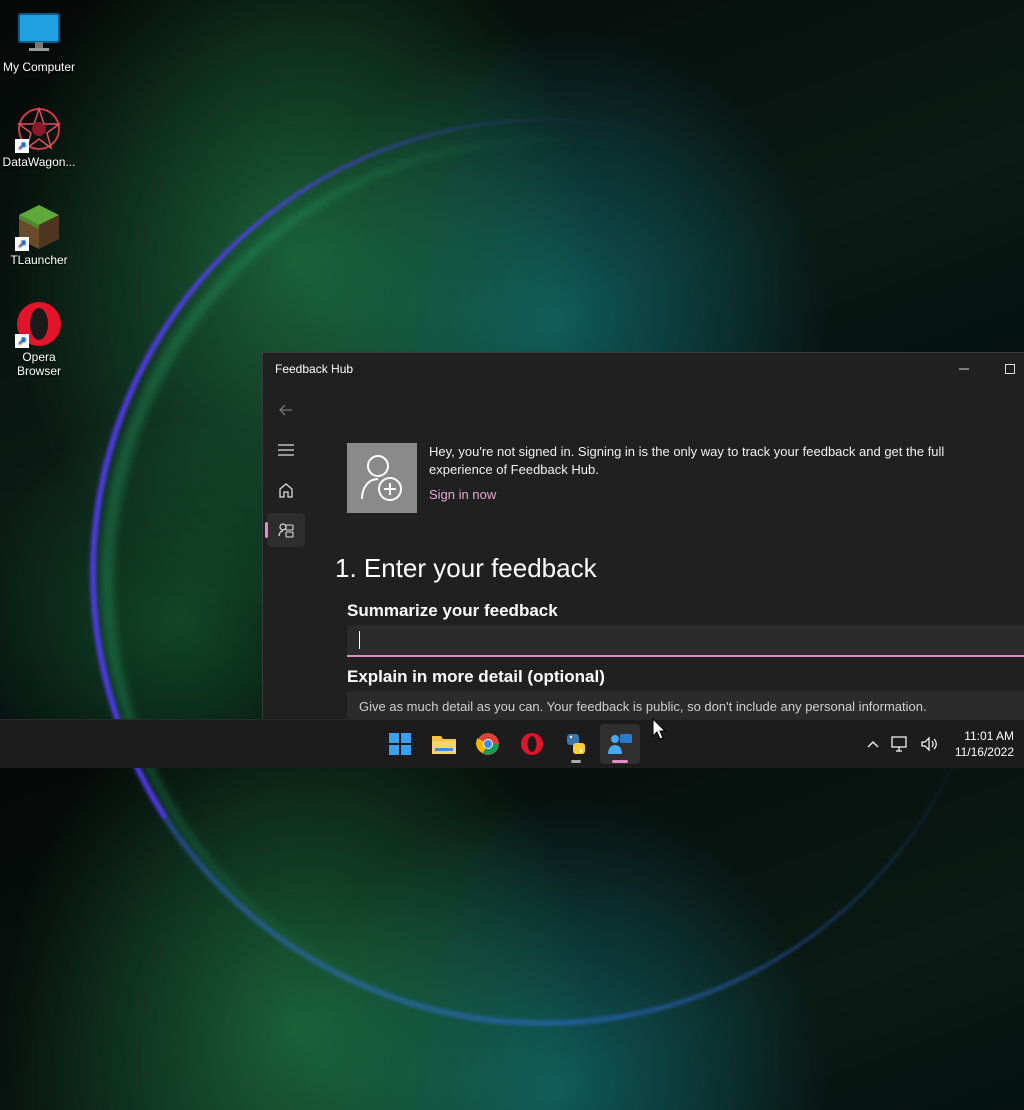 The image size is (1024, 1110). What do you see at coordinates (359, 640) in the screenshot?
I see `text-caret` at bounding box center [359, 640].